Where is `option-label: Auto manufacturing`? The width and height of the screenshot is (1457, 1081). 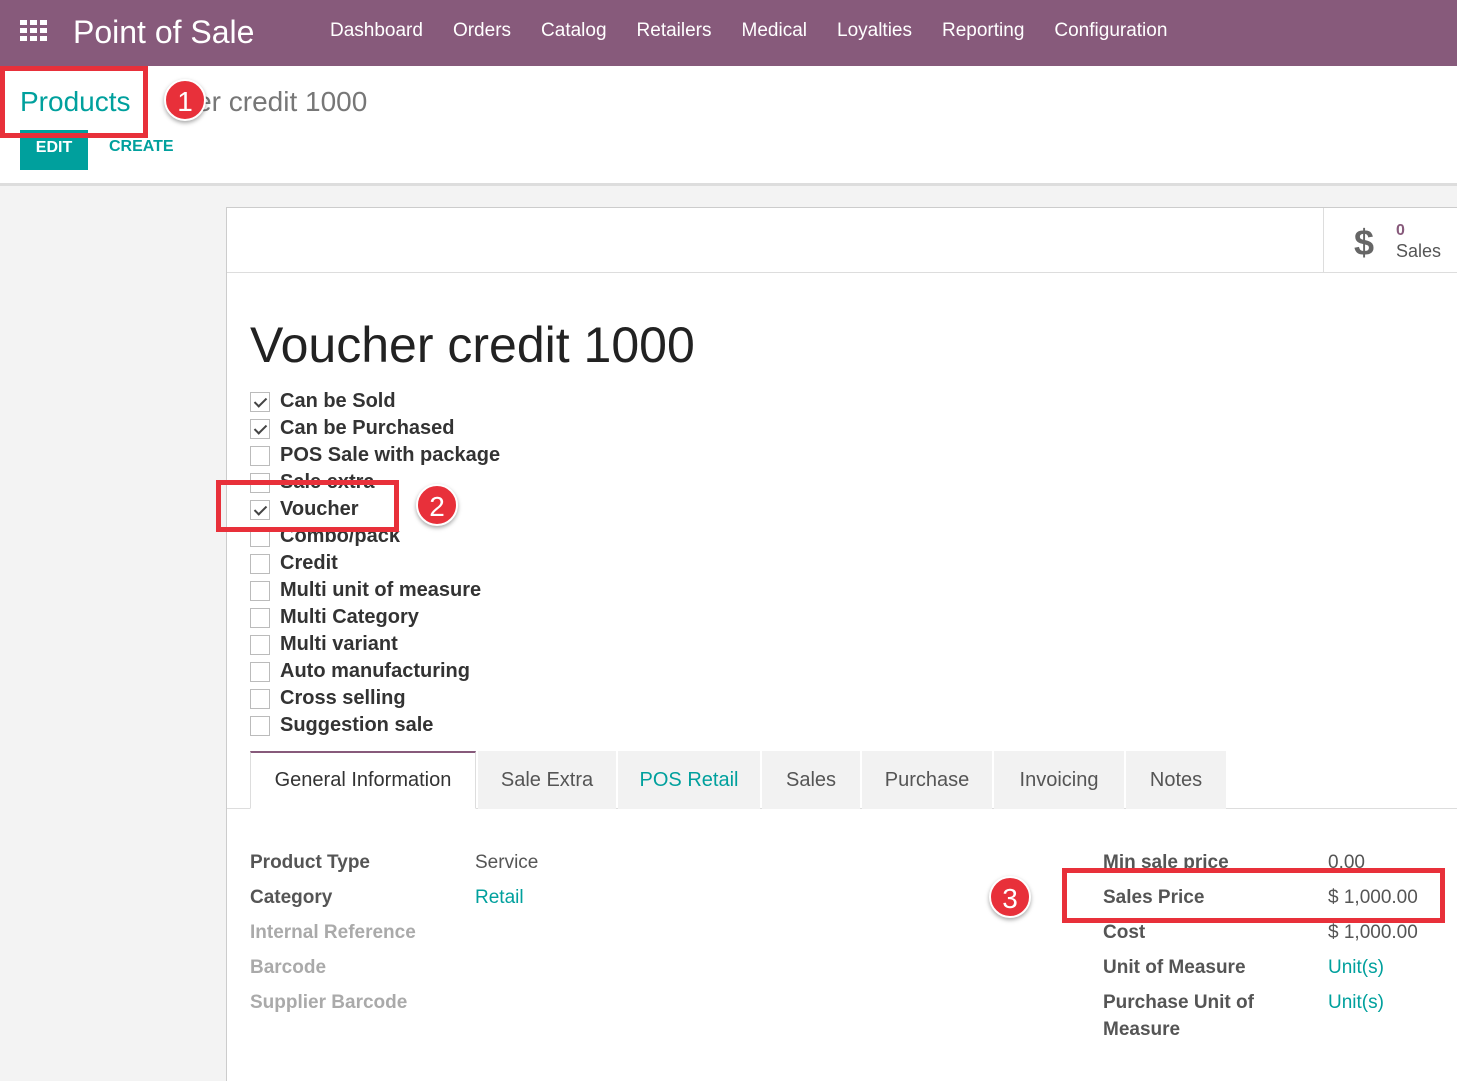 option-label: Auto manufacturing is located at coordinates (375, 671).